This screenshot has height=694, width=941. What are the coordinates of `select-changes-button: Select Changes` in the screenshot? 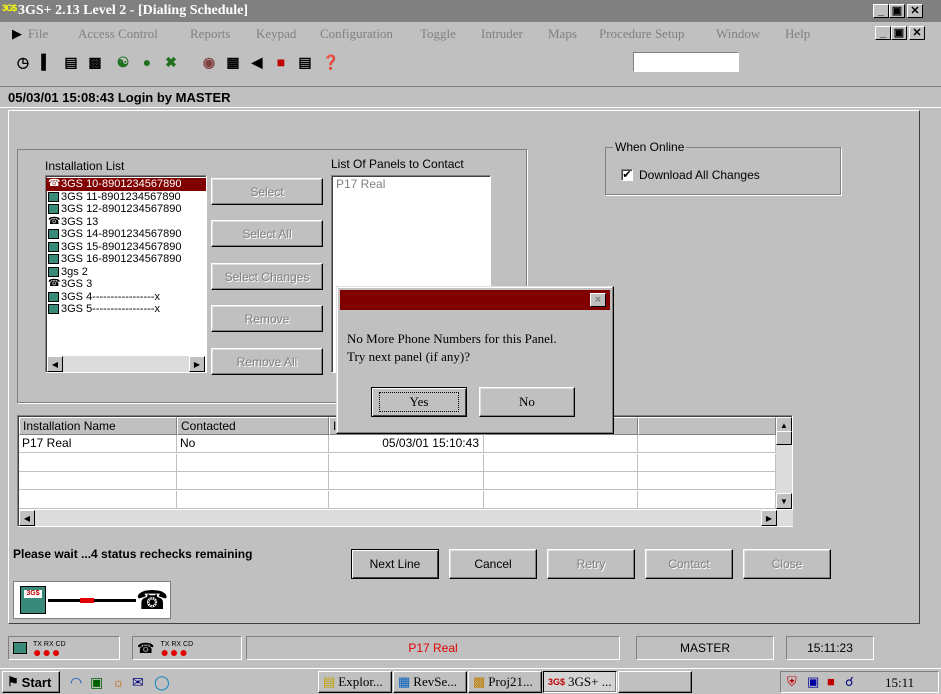 It's located at (267, 276).